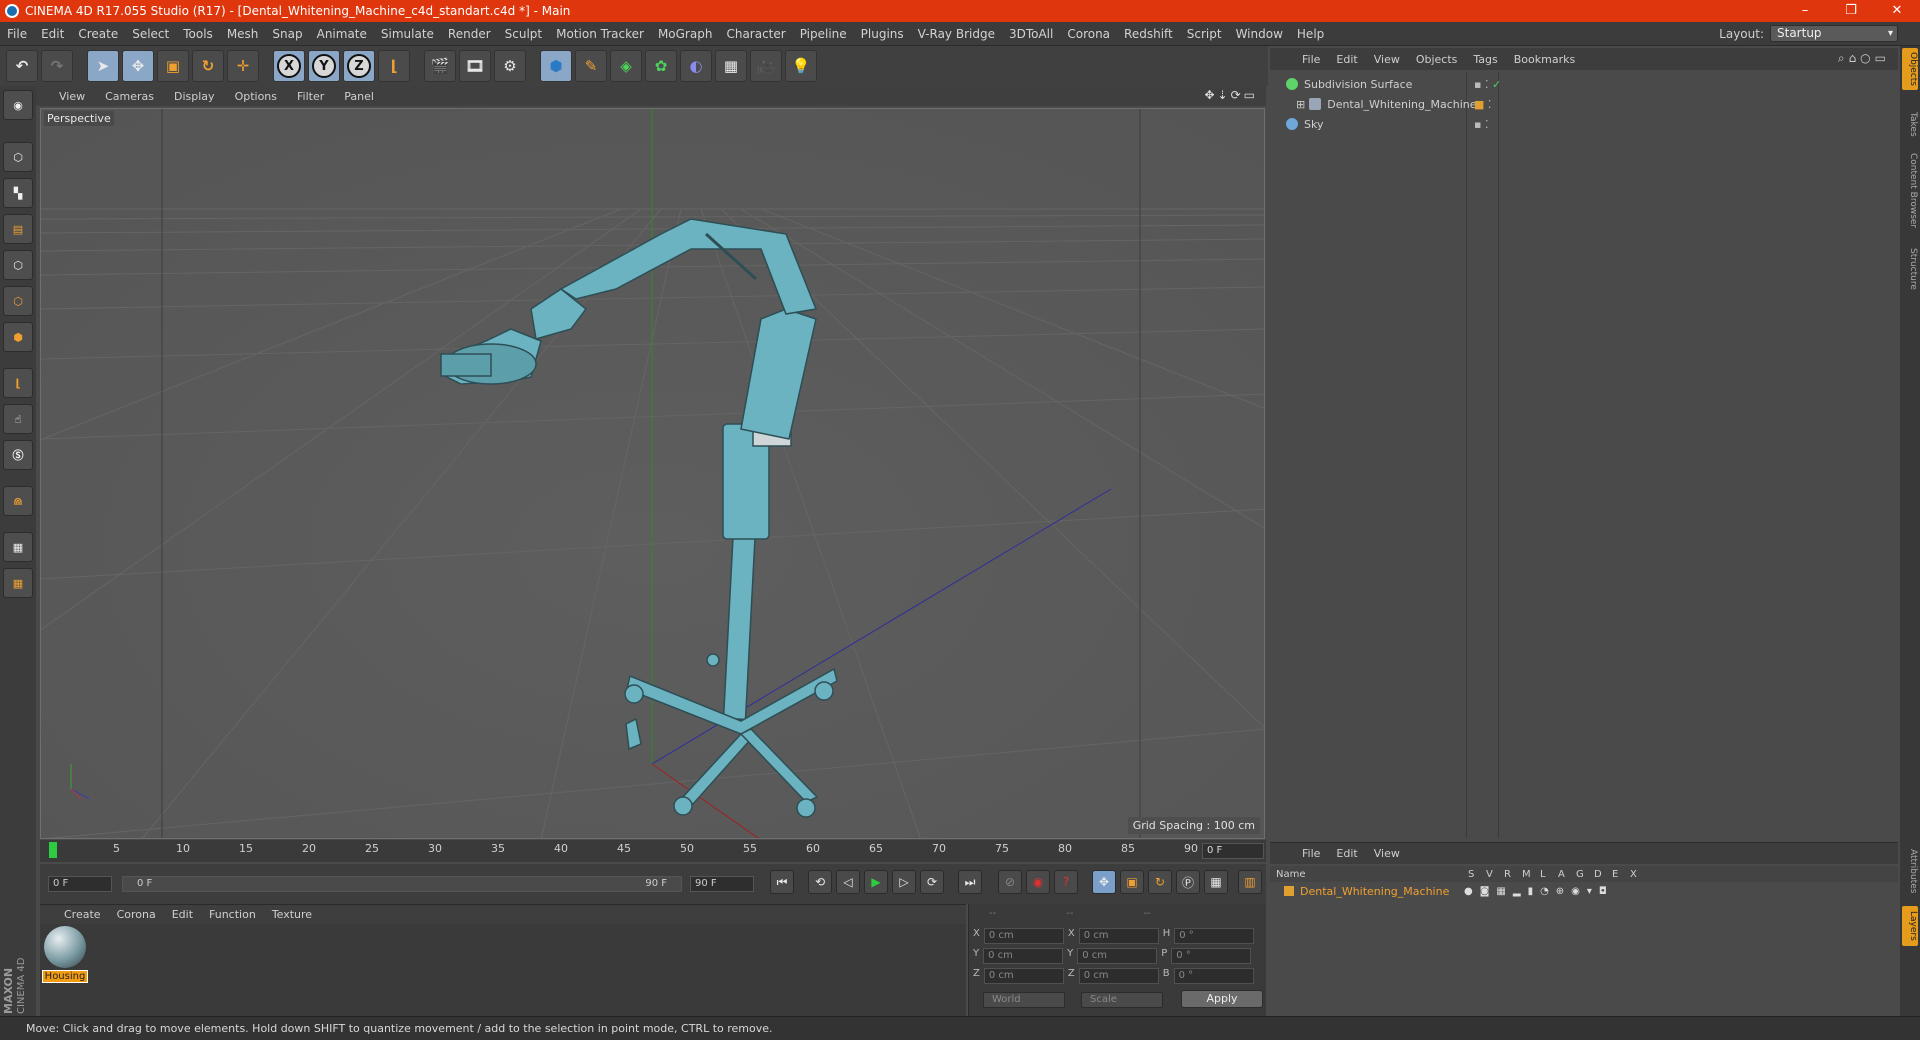  What do you see at coordinates (1250, 882) in the screenshot?
I see `timeline-window-button: ▥` at bounding box center [1250, 882].